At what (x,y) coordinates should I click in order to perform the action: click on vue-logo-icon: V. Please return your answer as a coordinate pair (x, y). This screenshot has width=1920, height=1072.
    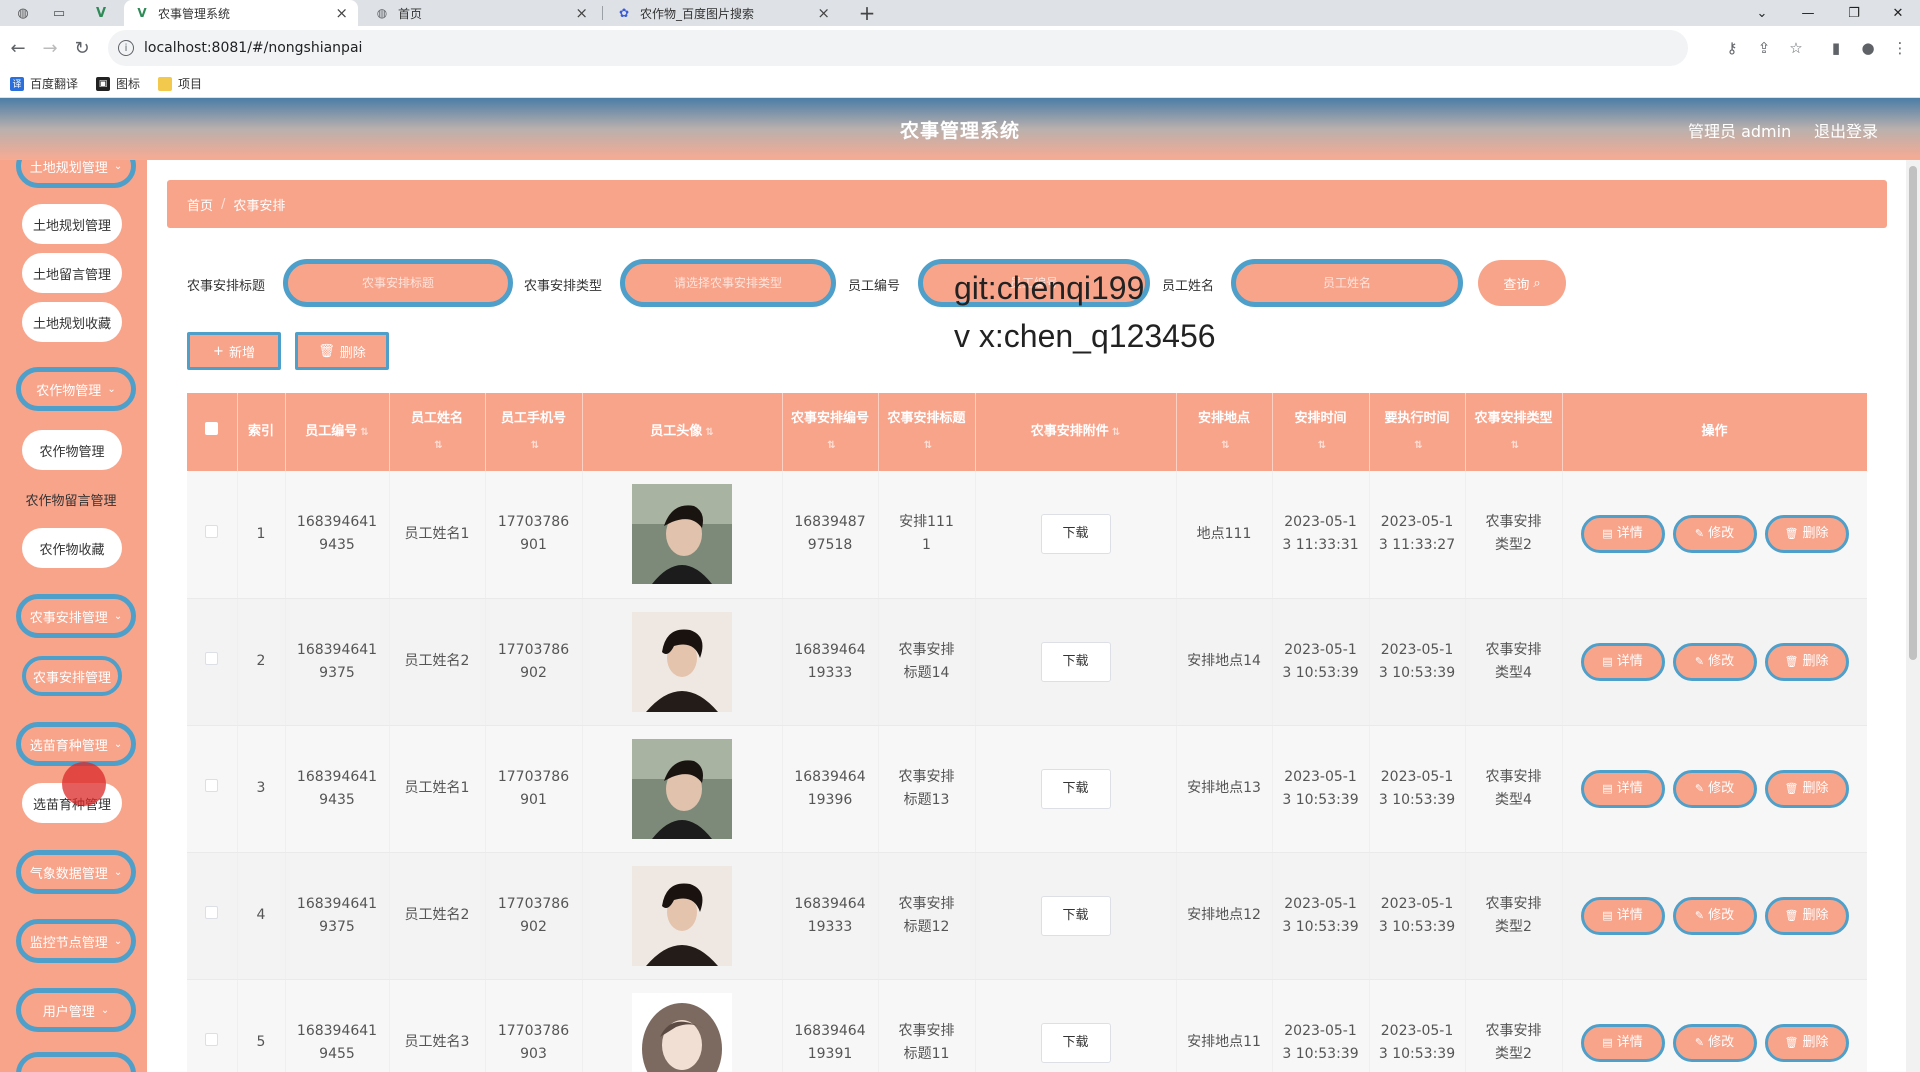
    Looking at the image, I should click on (101, 13).